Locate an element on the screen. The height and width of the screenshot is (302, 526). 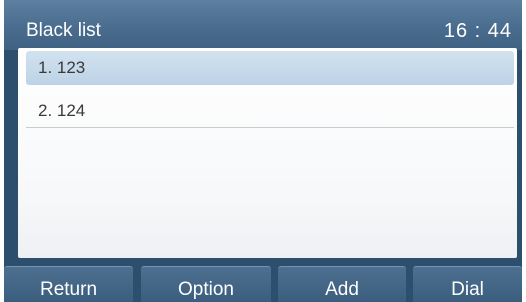
list-item-label: 2. 124 is located at coordinates (62, 110).